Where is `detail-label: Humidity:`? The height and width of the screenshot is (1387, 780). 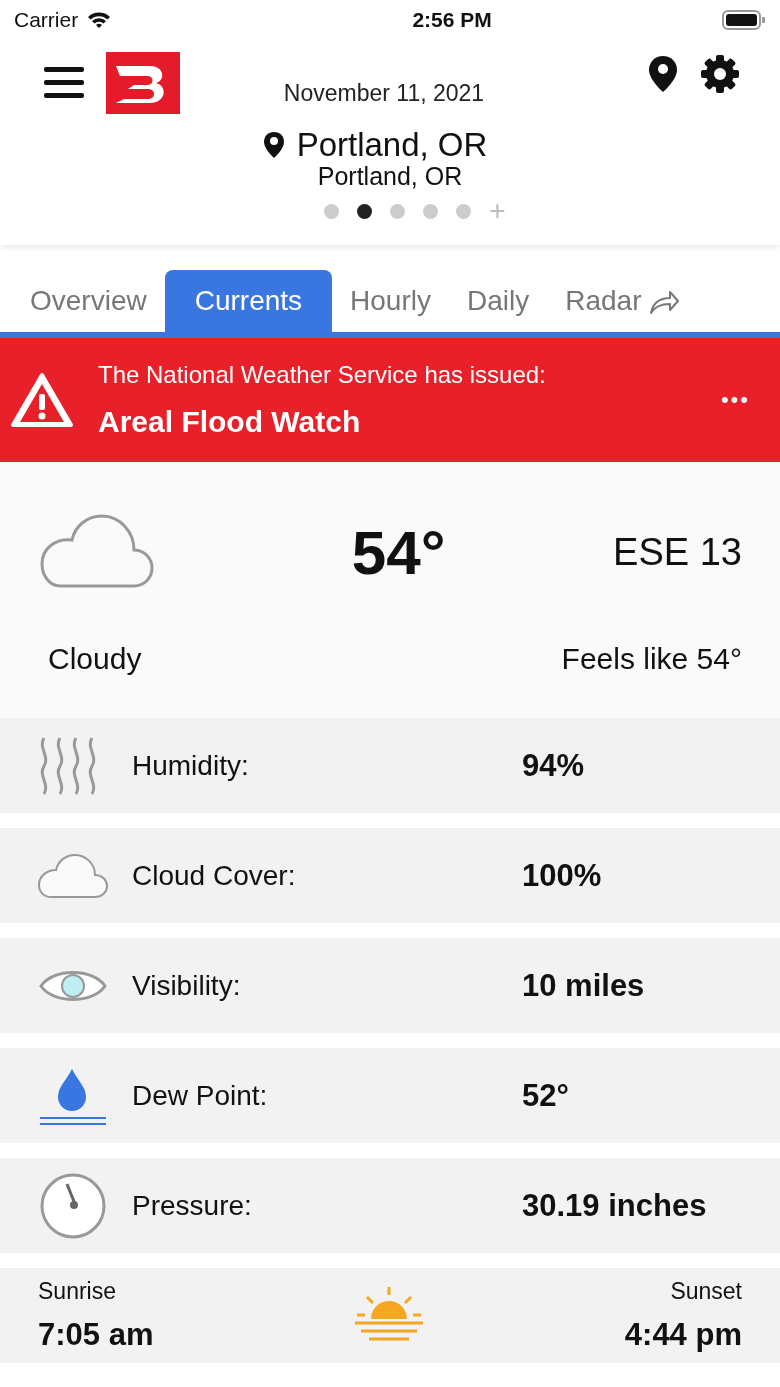 detail-label: Humidity: is located at coordinates (191, 765).